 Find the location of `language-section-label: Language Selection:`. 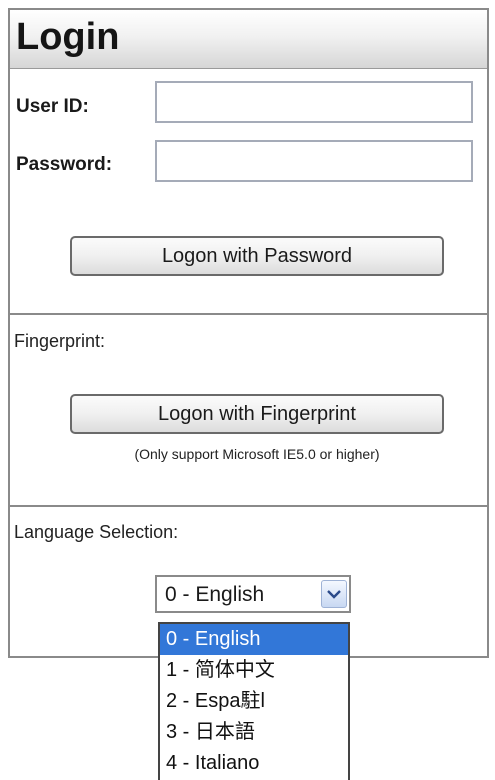

language-section-label: Language Selection: is located at coordinates (96, 532).